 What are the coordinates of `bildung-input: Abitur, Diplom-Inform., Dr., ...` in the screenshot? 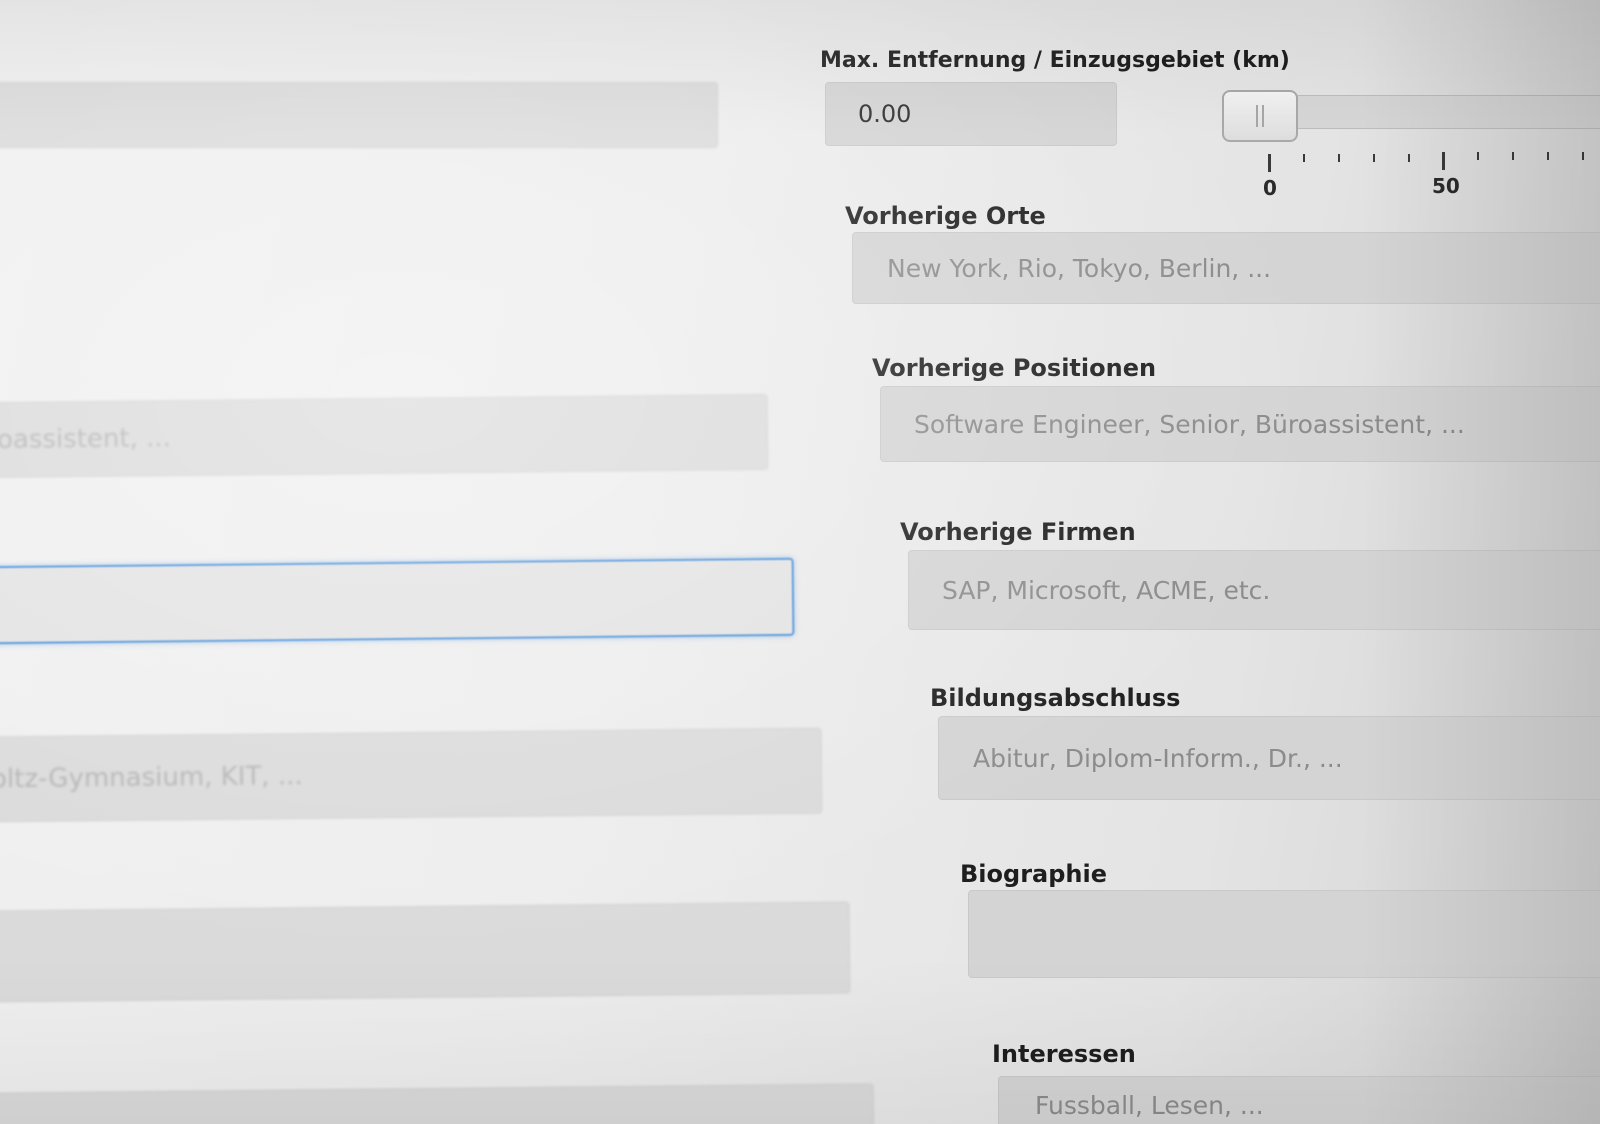 It's located at (1269, 758).